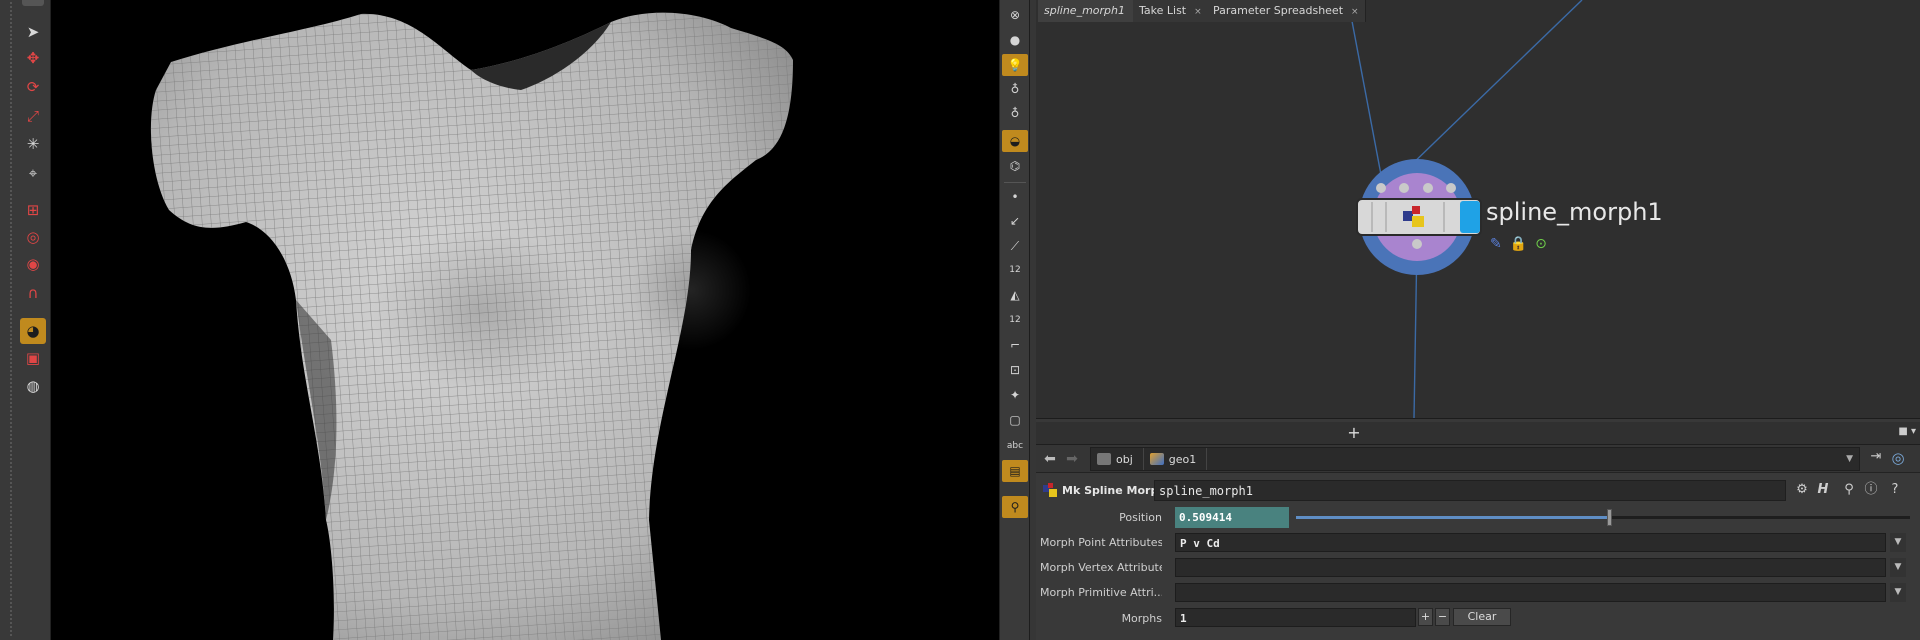  What do you see at coordinates (33, 144) in the screenshot?
I see `pose-icon: ✳` at bounding box center [33, 144].